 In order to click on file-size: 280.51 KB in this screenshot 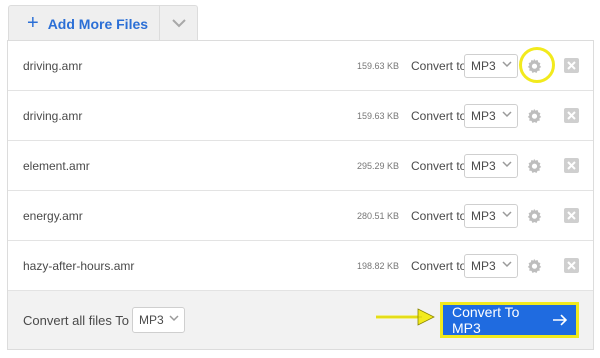, I will do `click(377, 215)`.